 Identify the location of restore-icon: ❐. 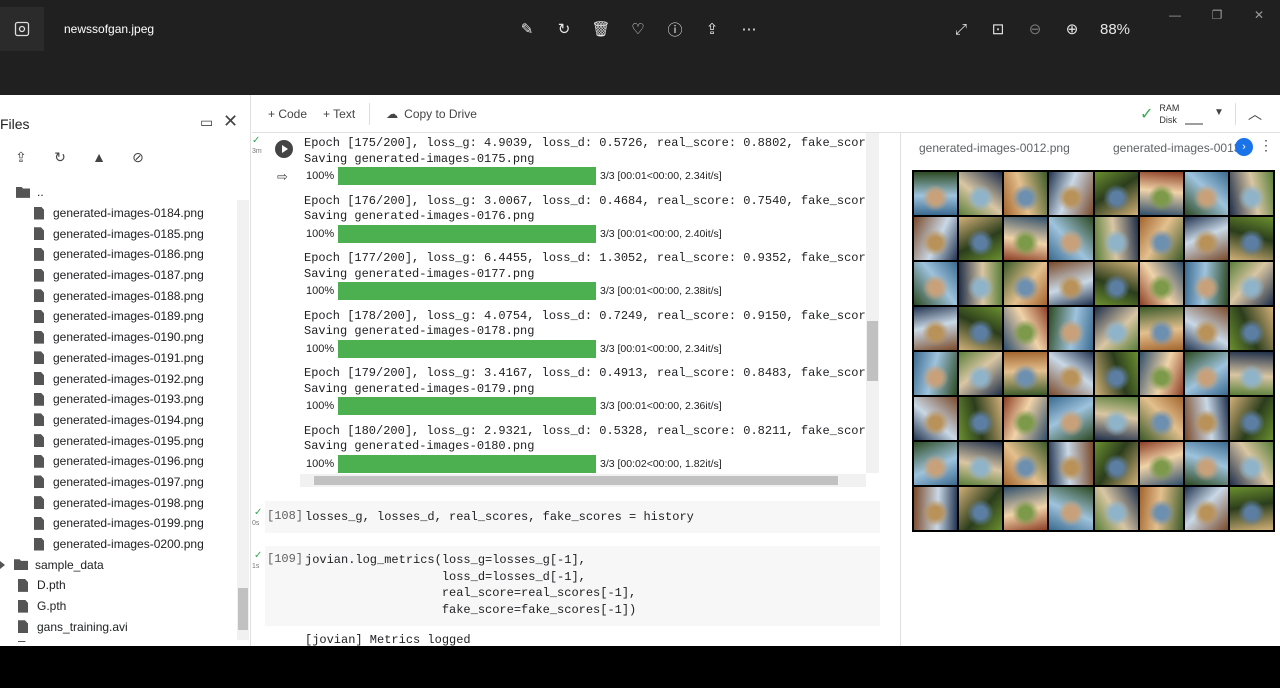
(1217, 15).